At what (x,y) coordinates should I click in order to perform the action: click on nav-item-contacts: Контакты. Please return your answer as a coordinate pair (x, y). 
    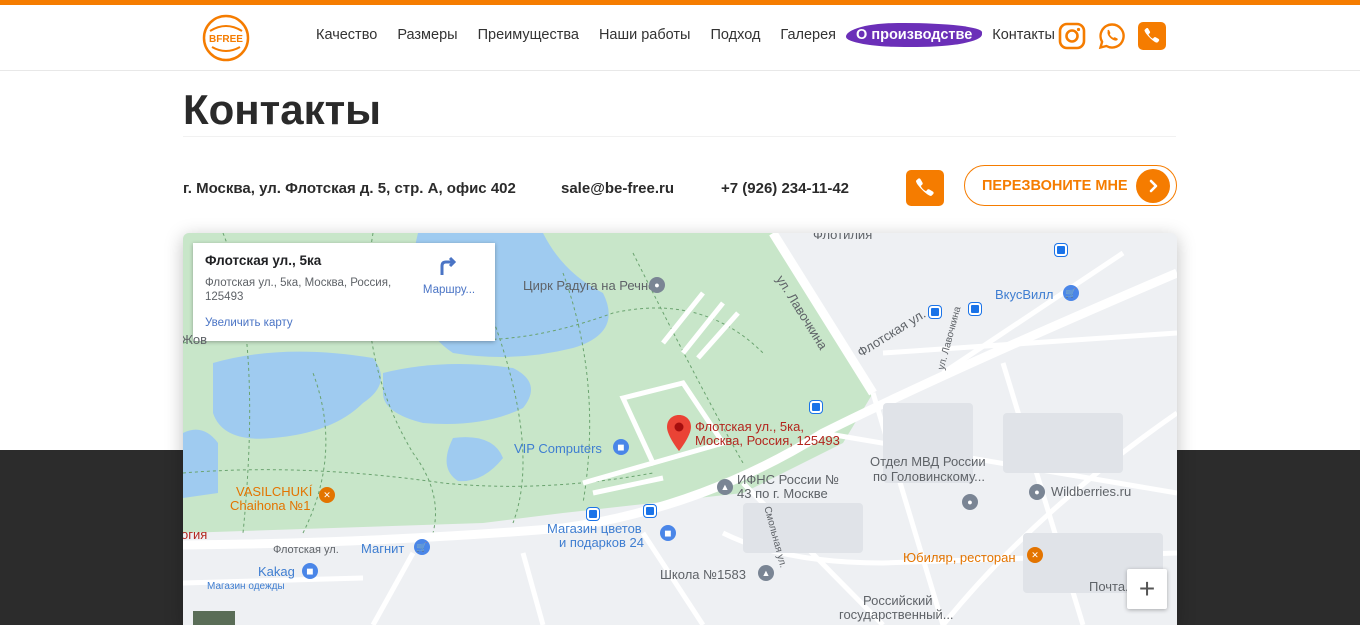
    Looking at the image, I should click on (1023, 35).